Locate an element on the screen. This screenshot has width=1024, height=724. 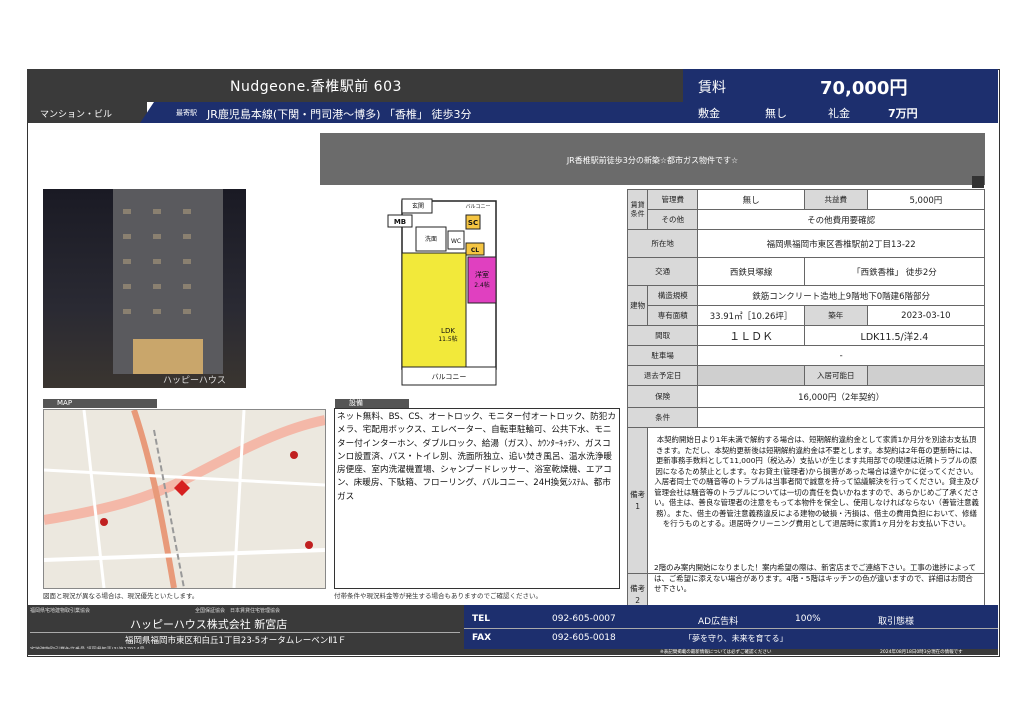
layout-label: 間取 is located at coordinates (662, 335).